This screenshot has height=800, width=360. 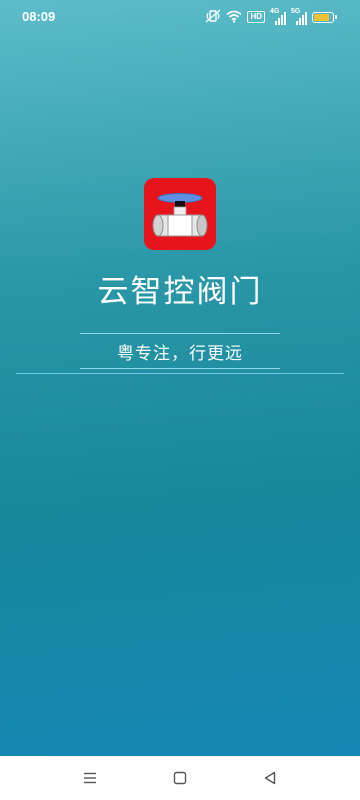 I want to click on signal-2-tag: 5G, so click(x=296, y=11).